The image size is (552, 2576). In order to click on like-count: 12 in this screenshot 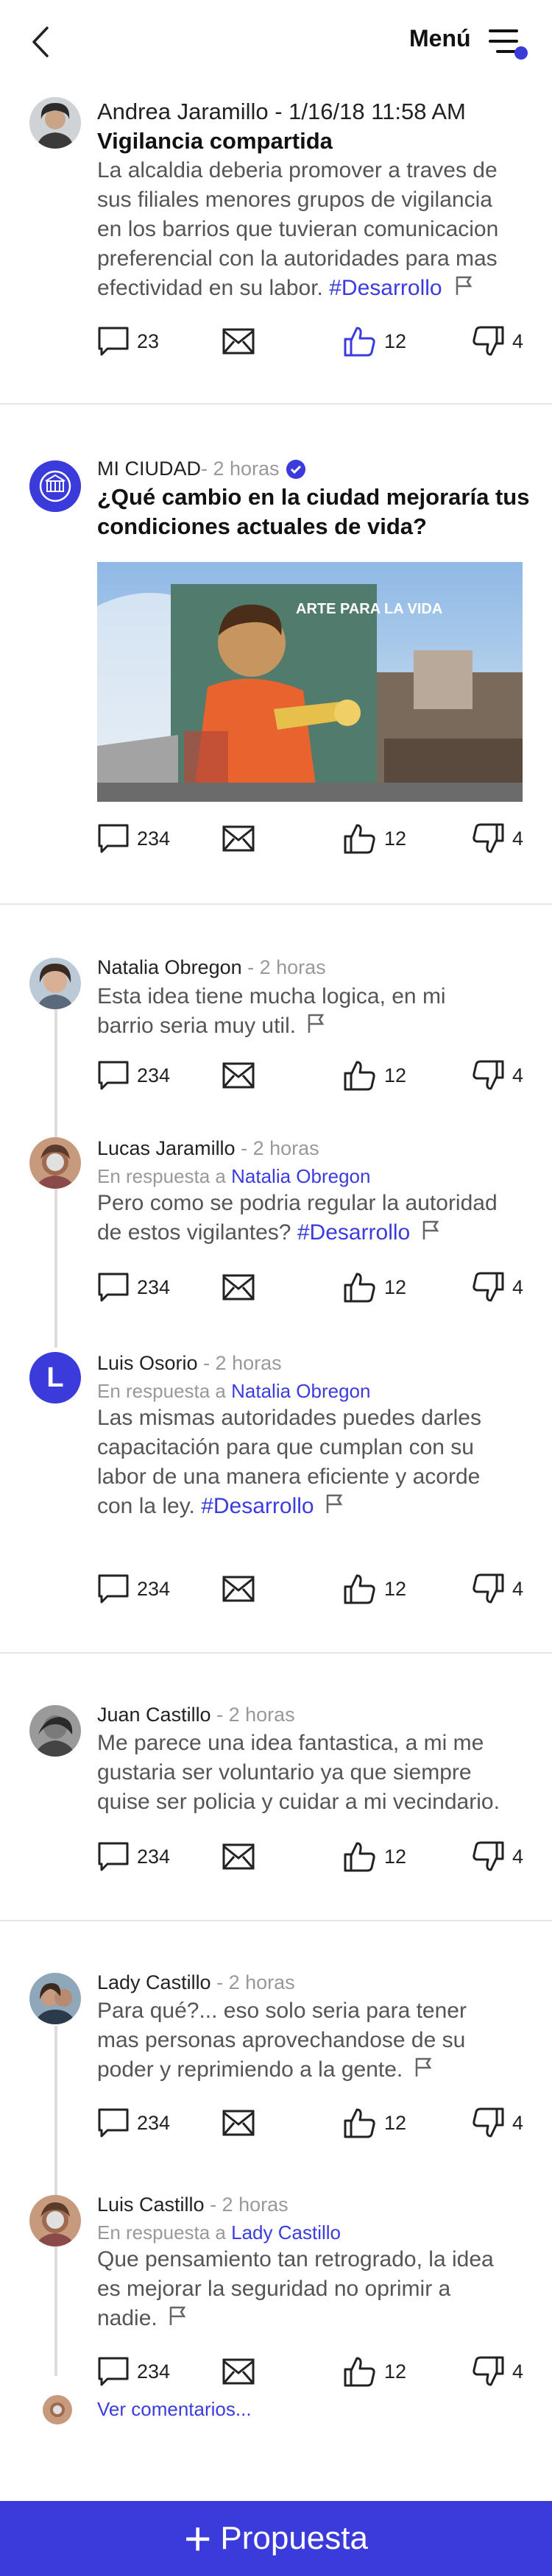, I will do `click(395, 1286)`.